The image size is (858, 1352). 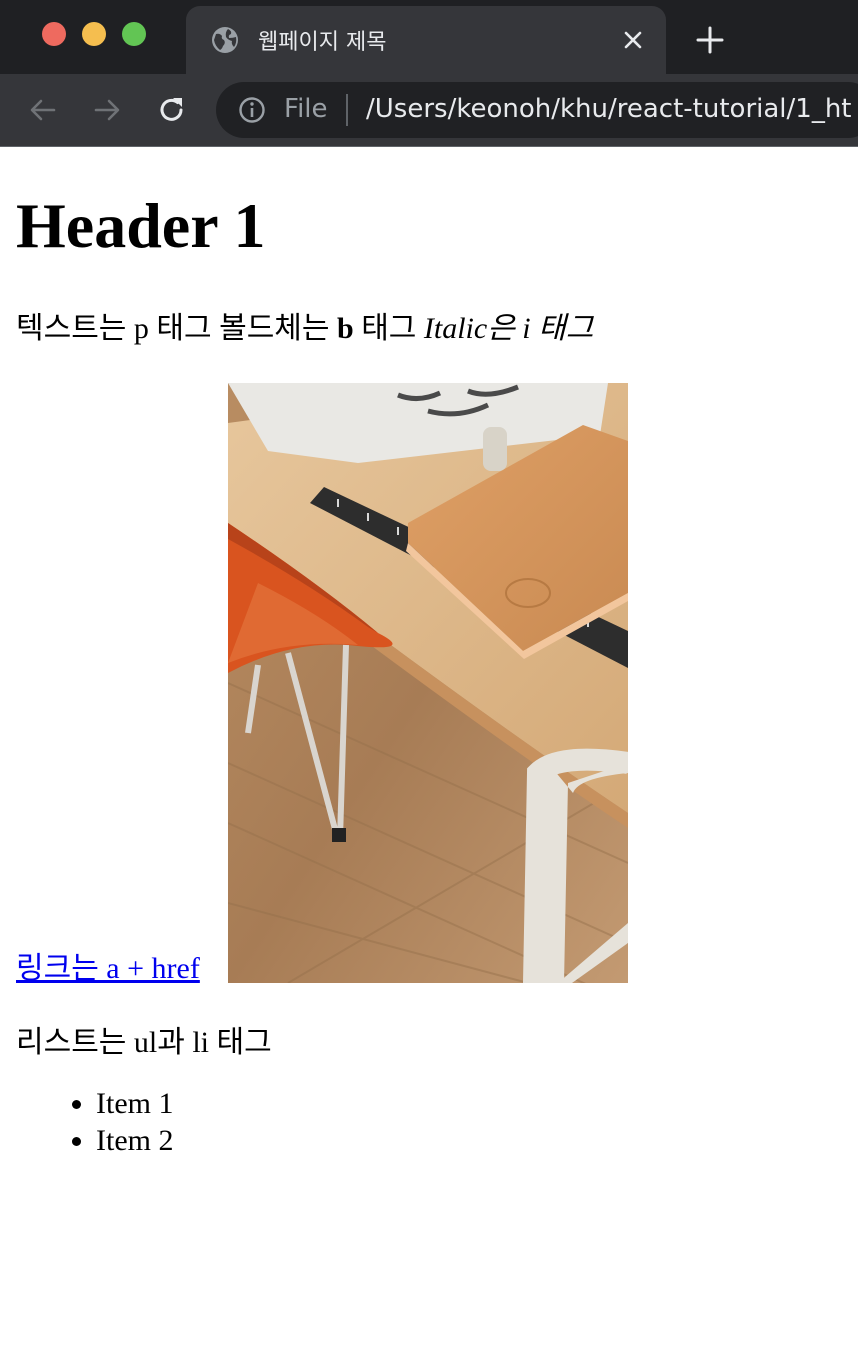 I want to click on paragraph-text: 텍스트는 p 태그 볼드체는, so click(x=176, y=328).